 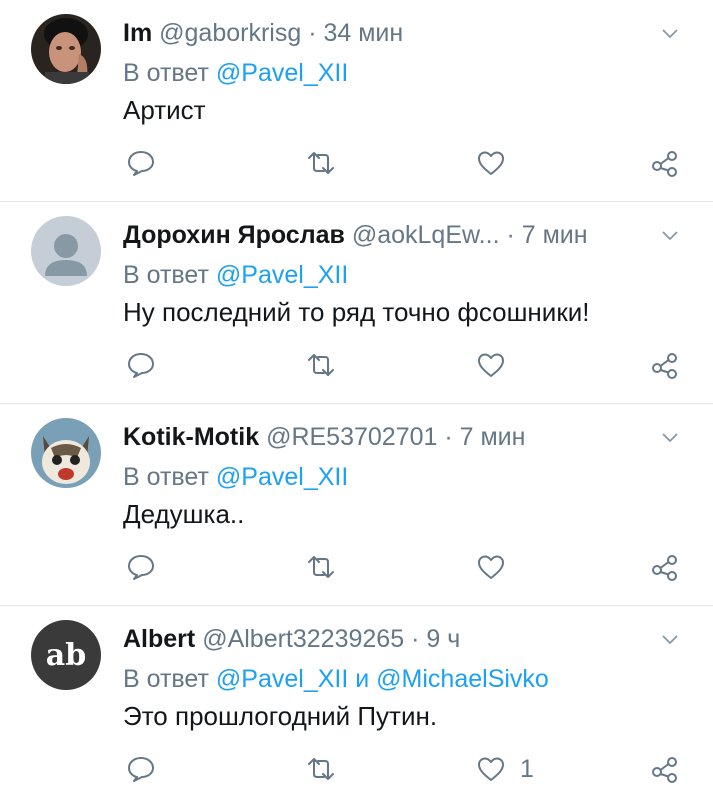 I want to click on user-handle: @Albert32239265, so click(x=303, y=639).